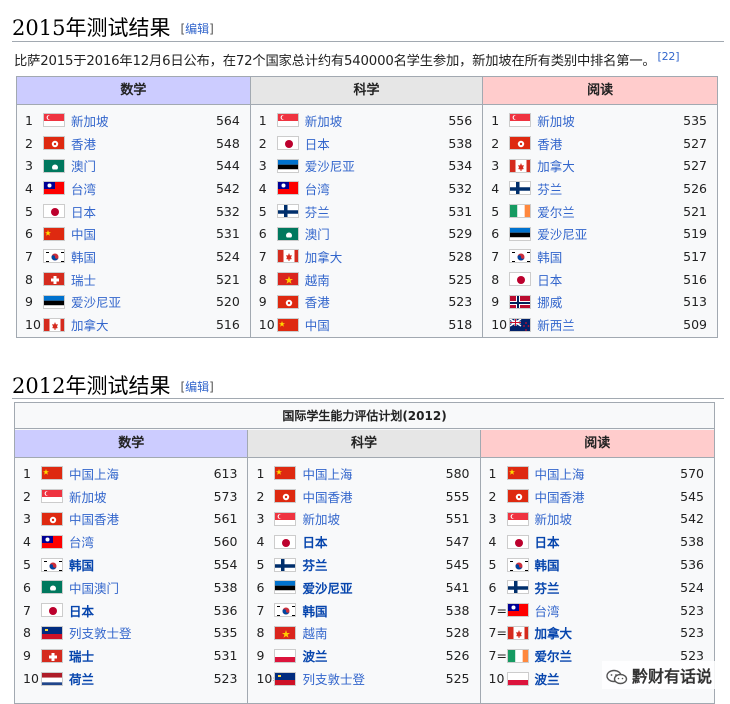 This screenshot has height=704, width=730. What do you see at coordinates (692, 496) in the screenshot?
I see `score: 545` at bounding box center [692, 496].